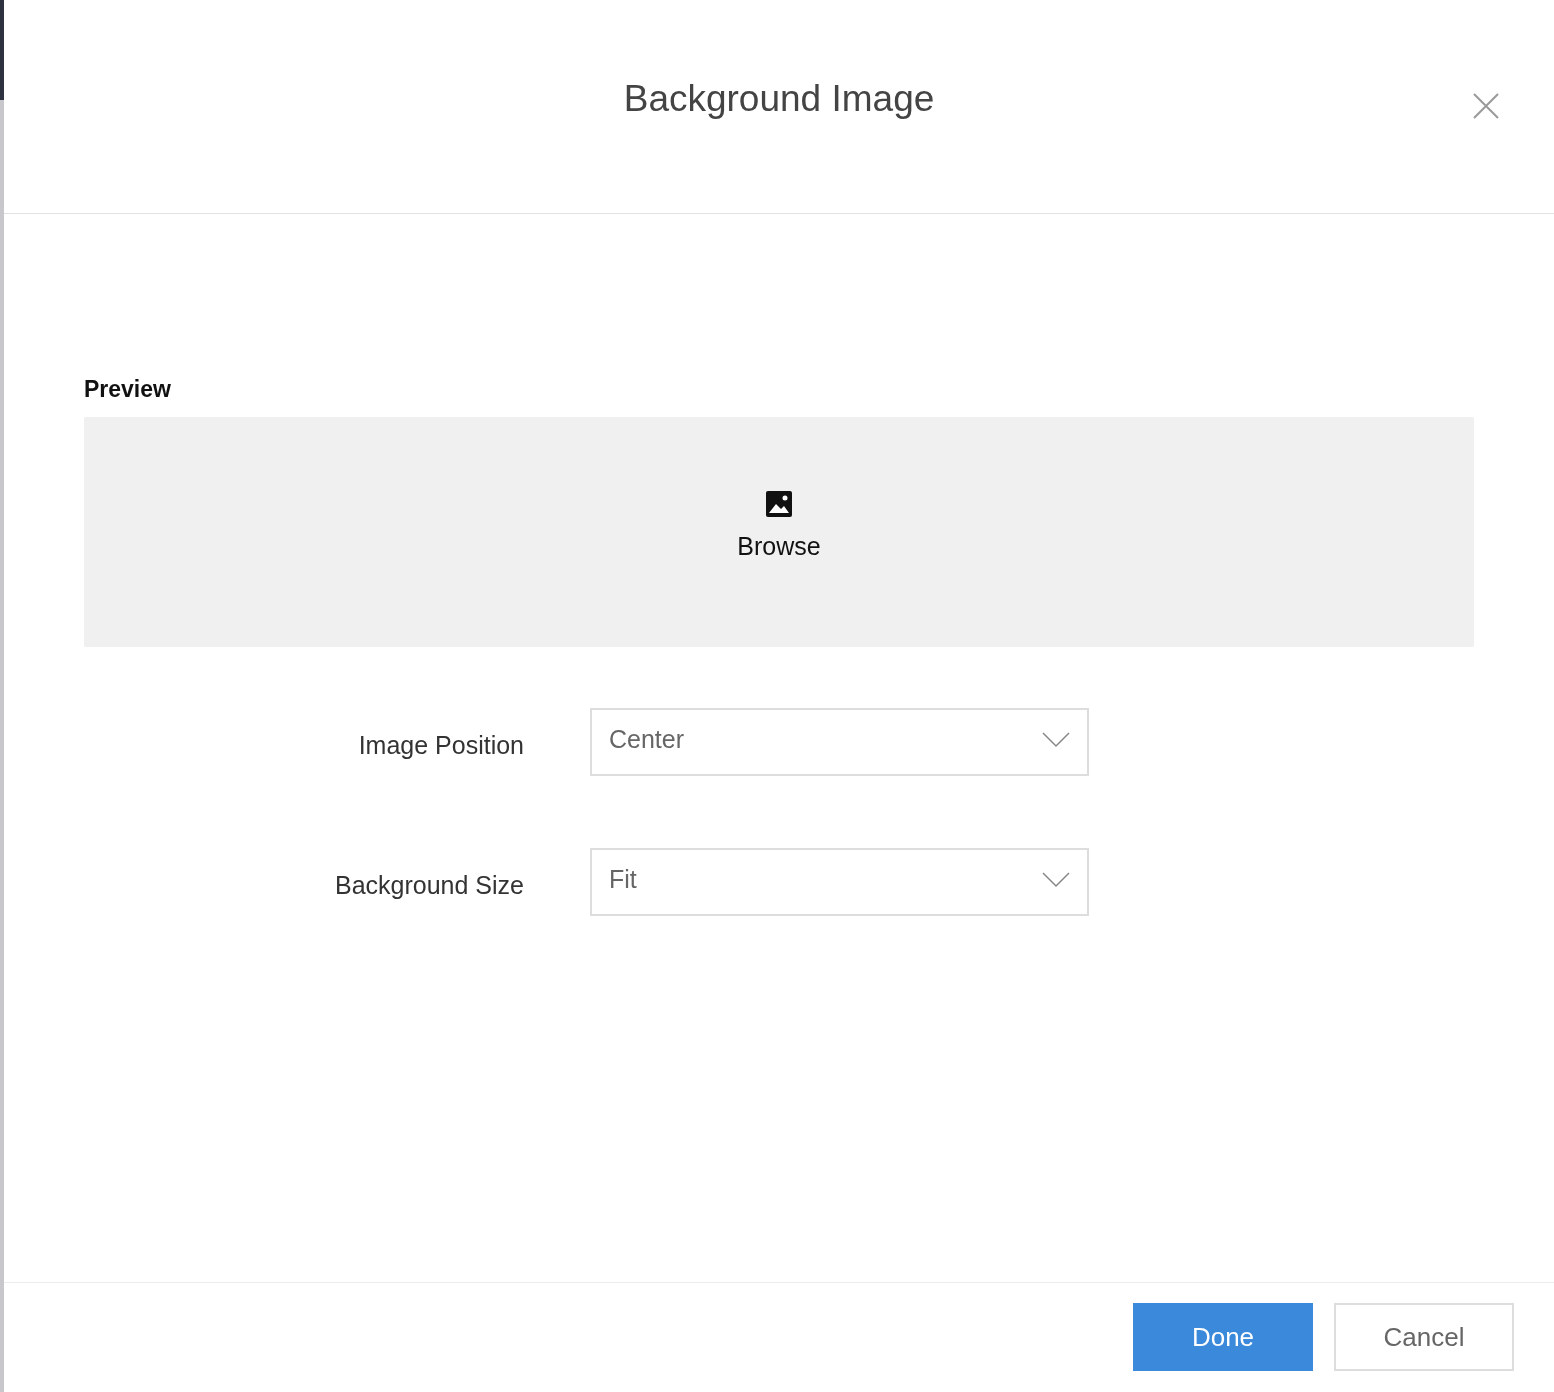 The width and height of the screenshot is (1554, 1392). What do you see at coordinates (1424, 1337) in the screenshot?
I see `cancel-button: Cancel` at bounding box center [1424, 1337].